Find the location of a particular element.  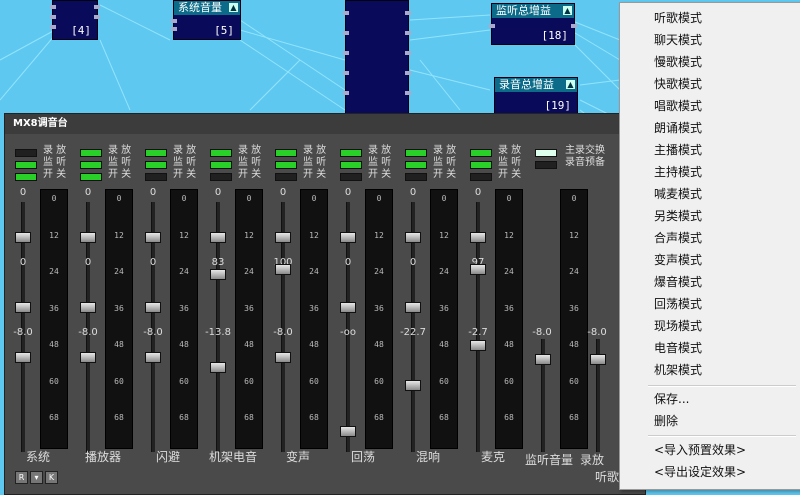

menu-item-mode: 唱歌模式 is located at coordinates (710, 106).